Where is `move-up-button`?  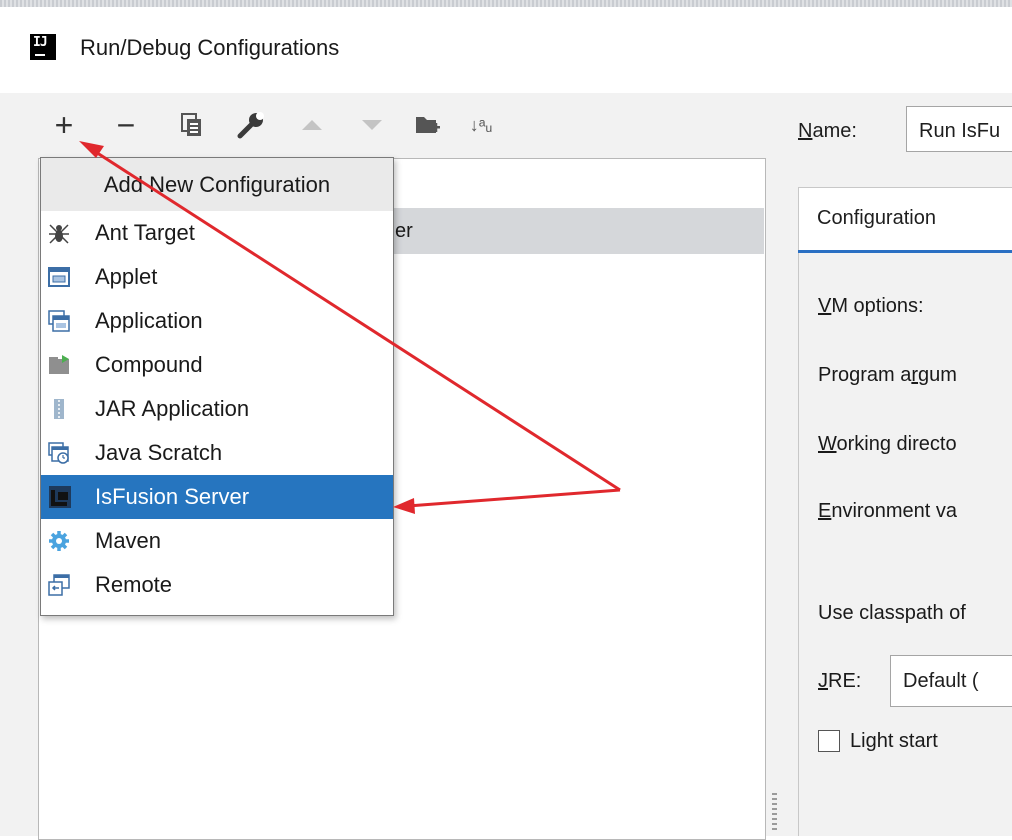
move-up-button is located at coordinates (312, 125).